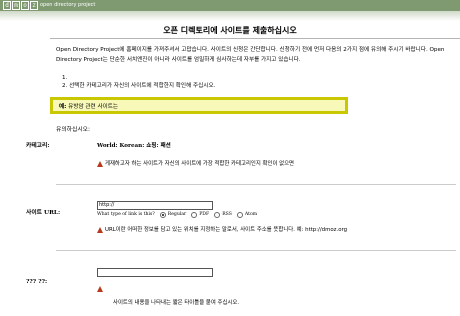 The image size is (460, 316). What do you see at coordinates (7, 5) in the screenshot?
I see `logo-letter: d` at bounding box center [7, 5].